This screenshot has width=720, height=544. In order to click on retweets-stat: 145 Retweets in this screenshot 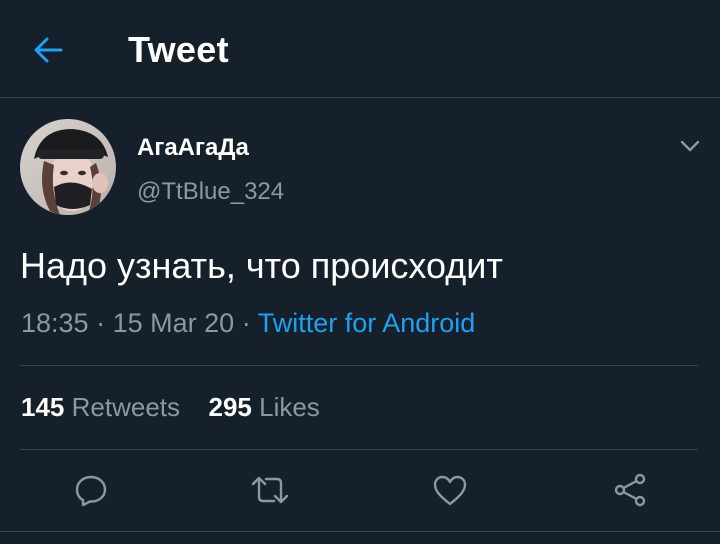, I will do `click(100, 407)`.